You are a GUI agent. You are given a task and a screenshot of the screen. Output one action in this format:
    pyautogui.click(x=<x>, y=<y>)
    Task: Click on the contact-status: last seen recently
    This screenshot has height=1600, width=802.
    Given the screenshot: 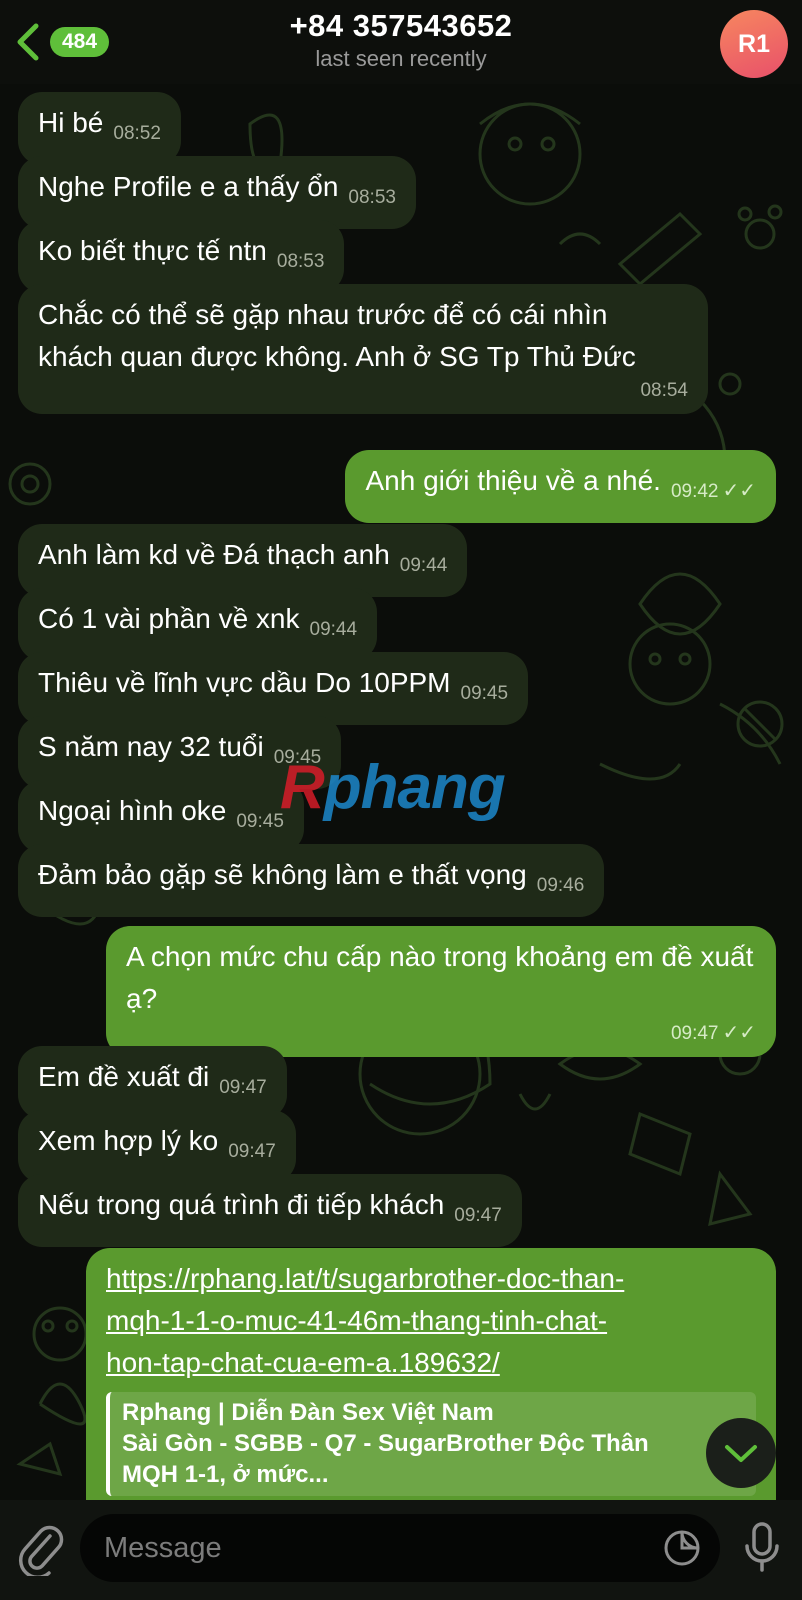 What is the action you would take?
    pyautogui.click(x=401, y=58)
    